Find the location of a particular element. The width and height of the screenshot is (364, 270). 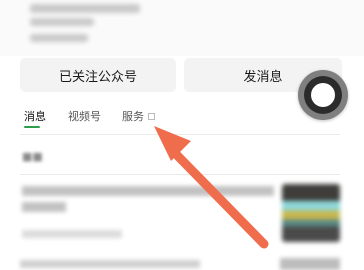

blurred-date-label: ■■ is located at coordinates (32, 156).